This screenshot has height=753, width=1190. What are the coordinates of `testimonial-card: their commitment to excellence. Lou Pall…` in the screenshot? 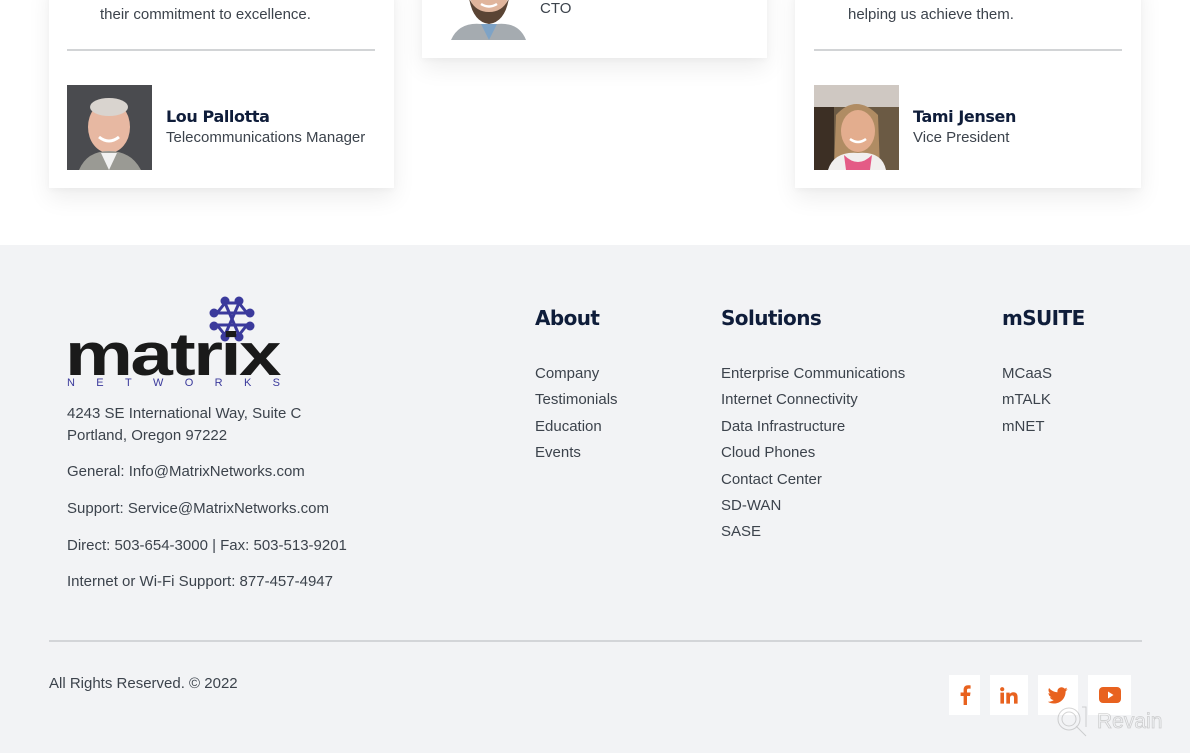 It's located at (221, 94).